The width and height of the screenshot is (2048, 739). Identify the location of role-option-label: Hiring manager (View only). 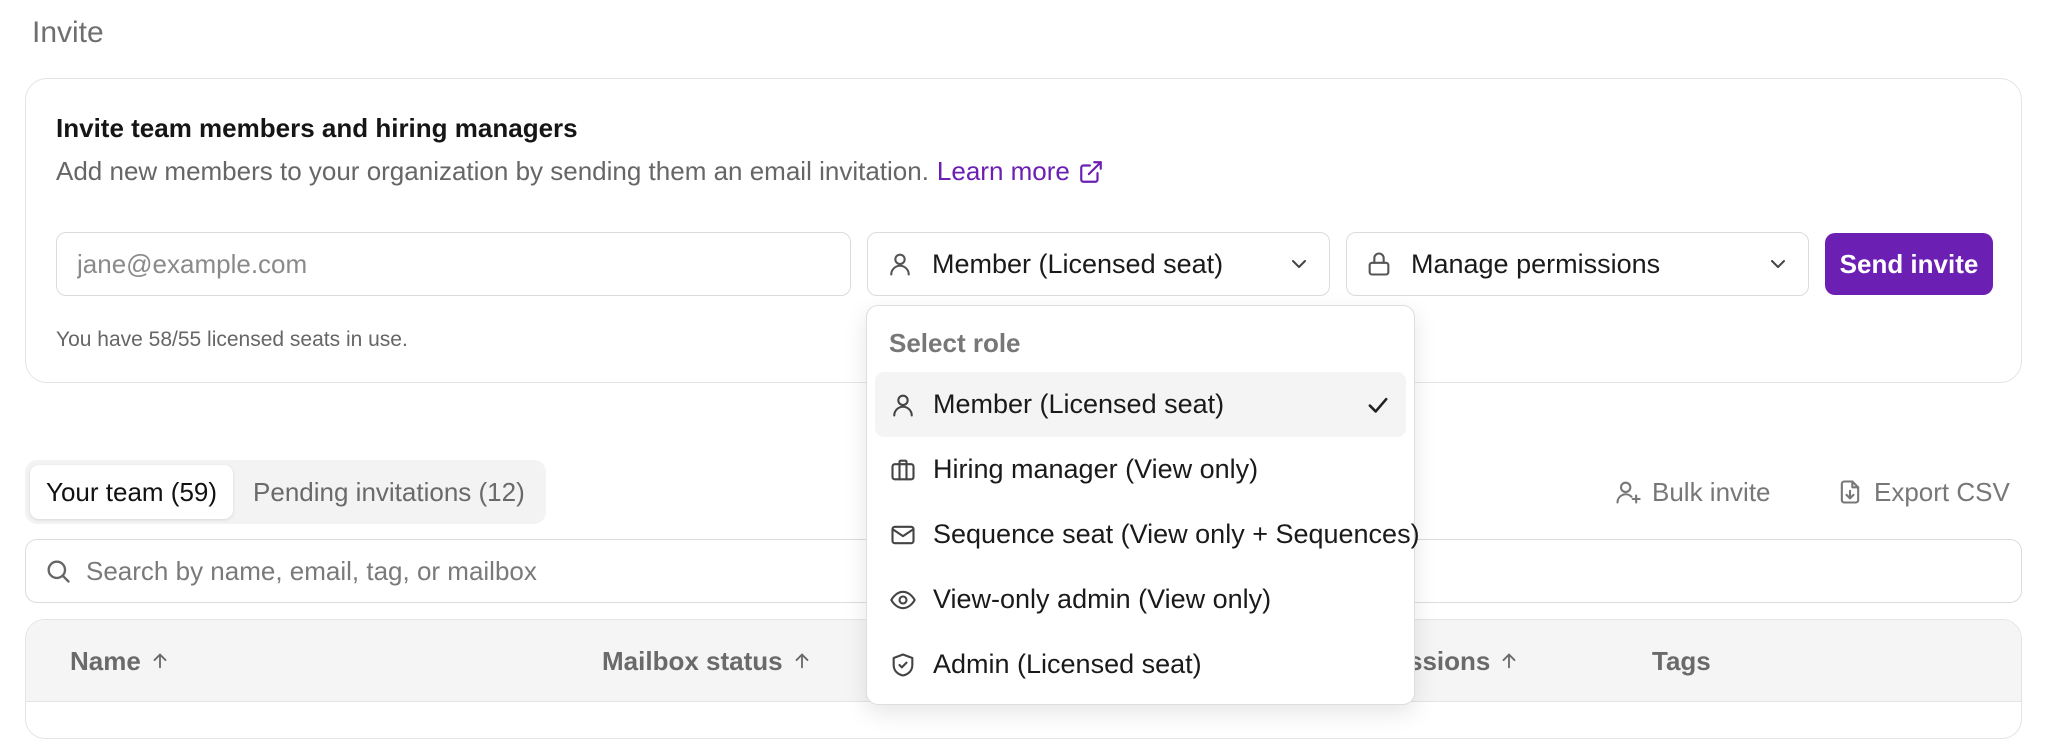
(1096, 469).